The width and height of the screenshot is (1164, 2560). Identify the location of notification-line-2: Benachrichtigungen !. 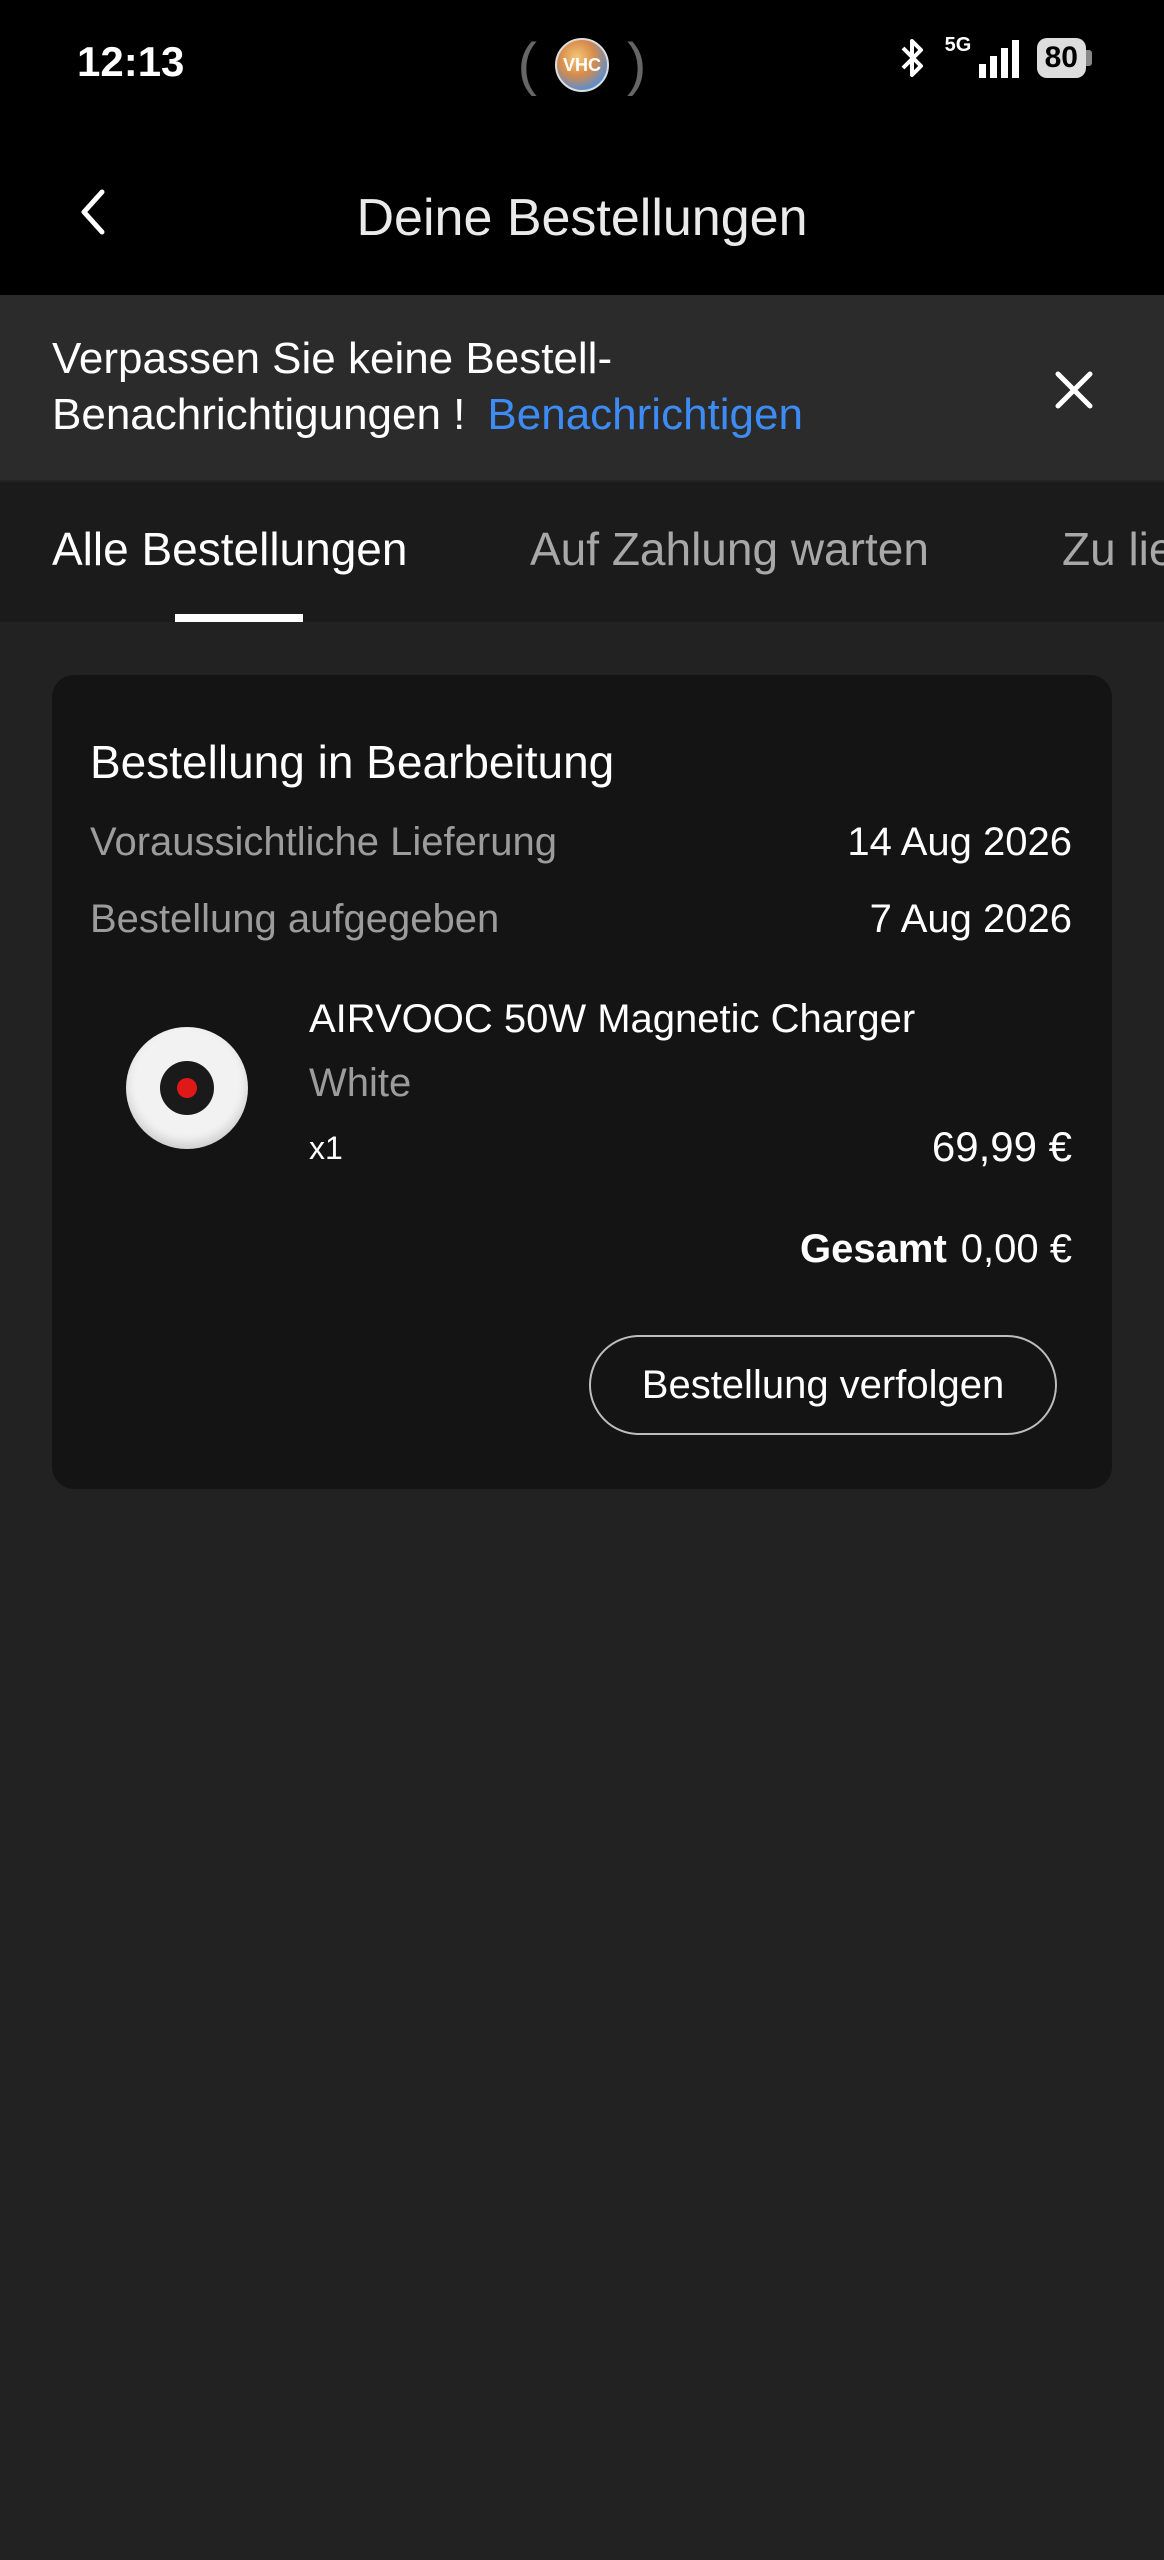
(259, 414).